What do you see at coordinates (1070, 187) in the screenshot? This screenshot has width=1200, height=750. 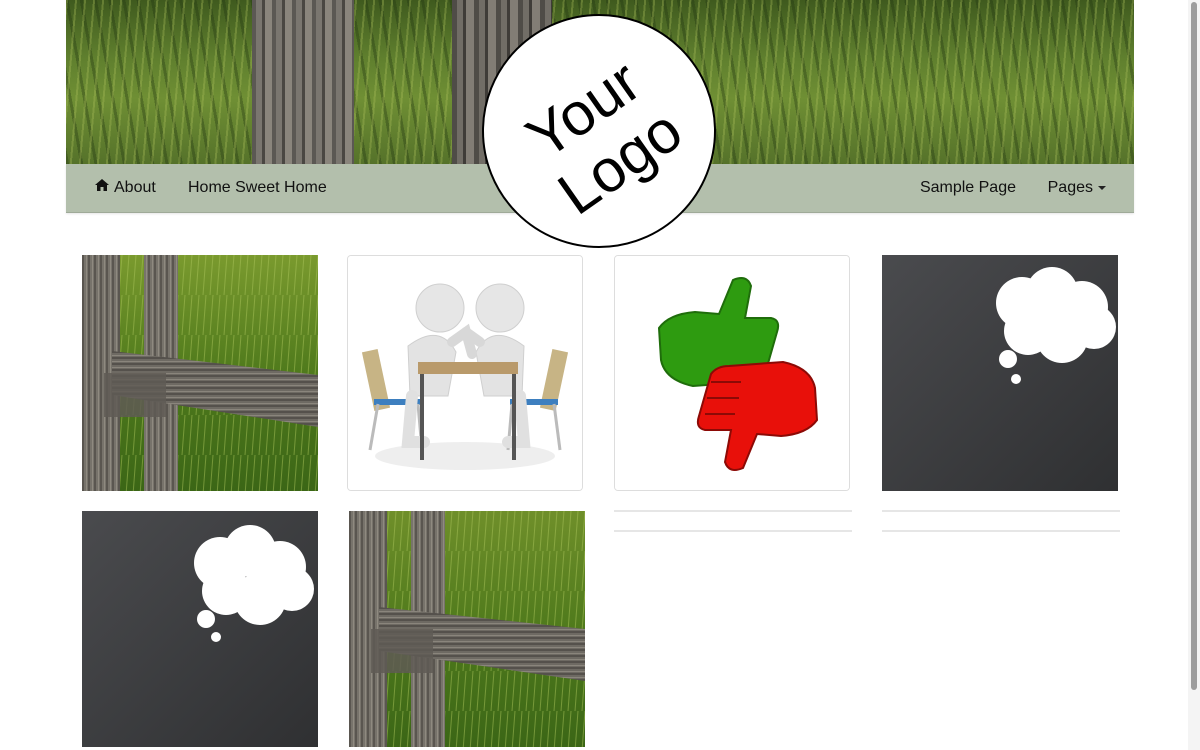 I see `nav-pages-label: Pages` at bounding box center [1070, 187].